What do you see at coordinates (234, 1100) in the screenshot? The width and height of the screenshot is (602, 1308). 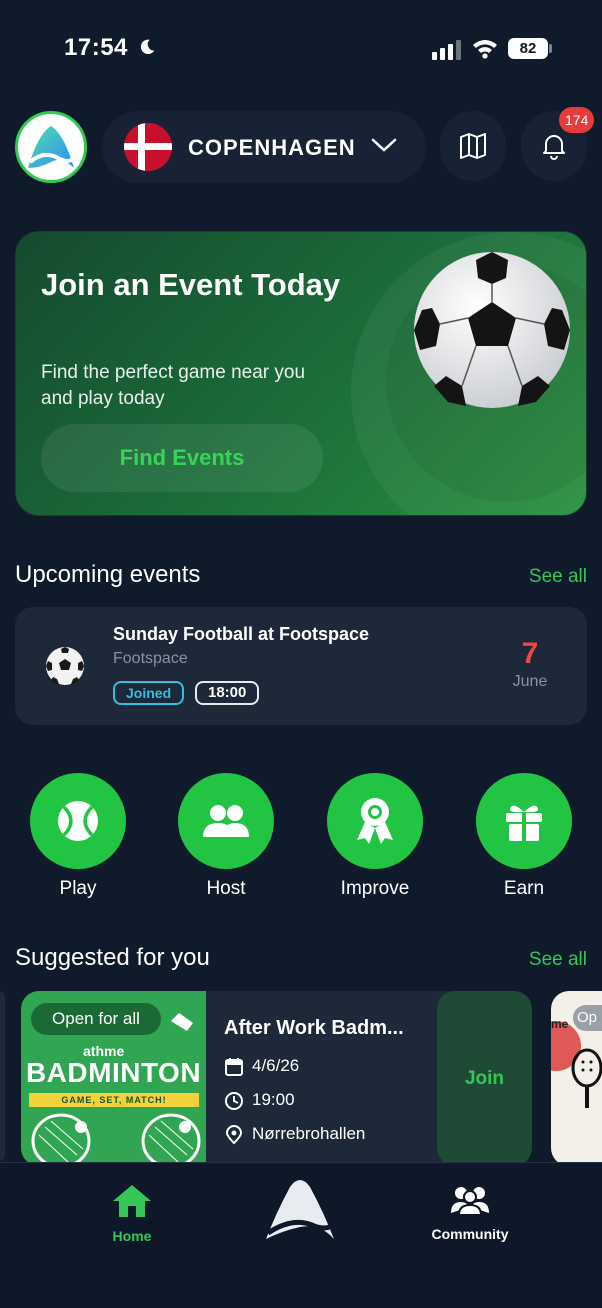 I see `clock-icon` at bounding box center [234, 1100].